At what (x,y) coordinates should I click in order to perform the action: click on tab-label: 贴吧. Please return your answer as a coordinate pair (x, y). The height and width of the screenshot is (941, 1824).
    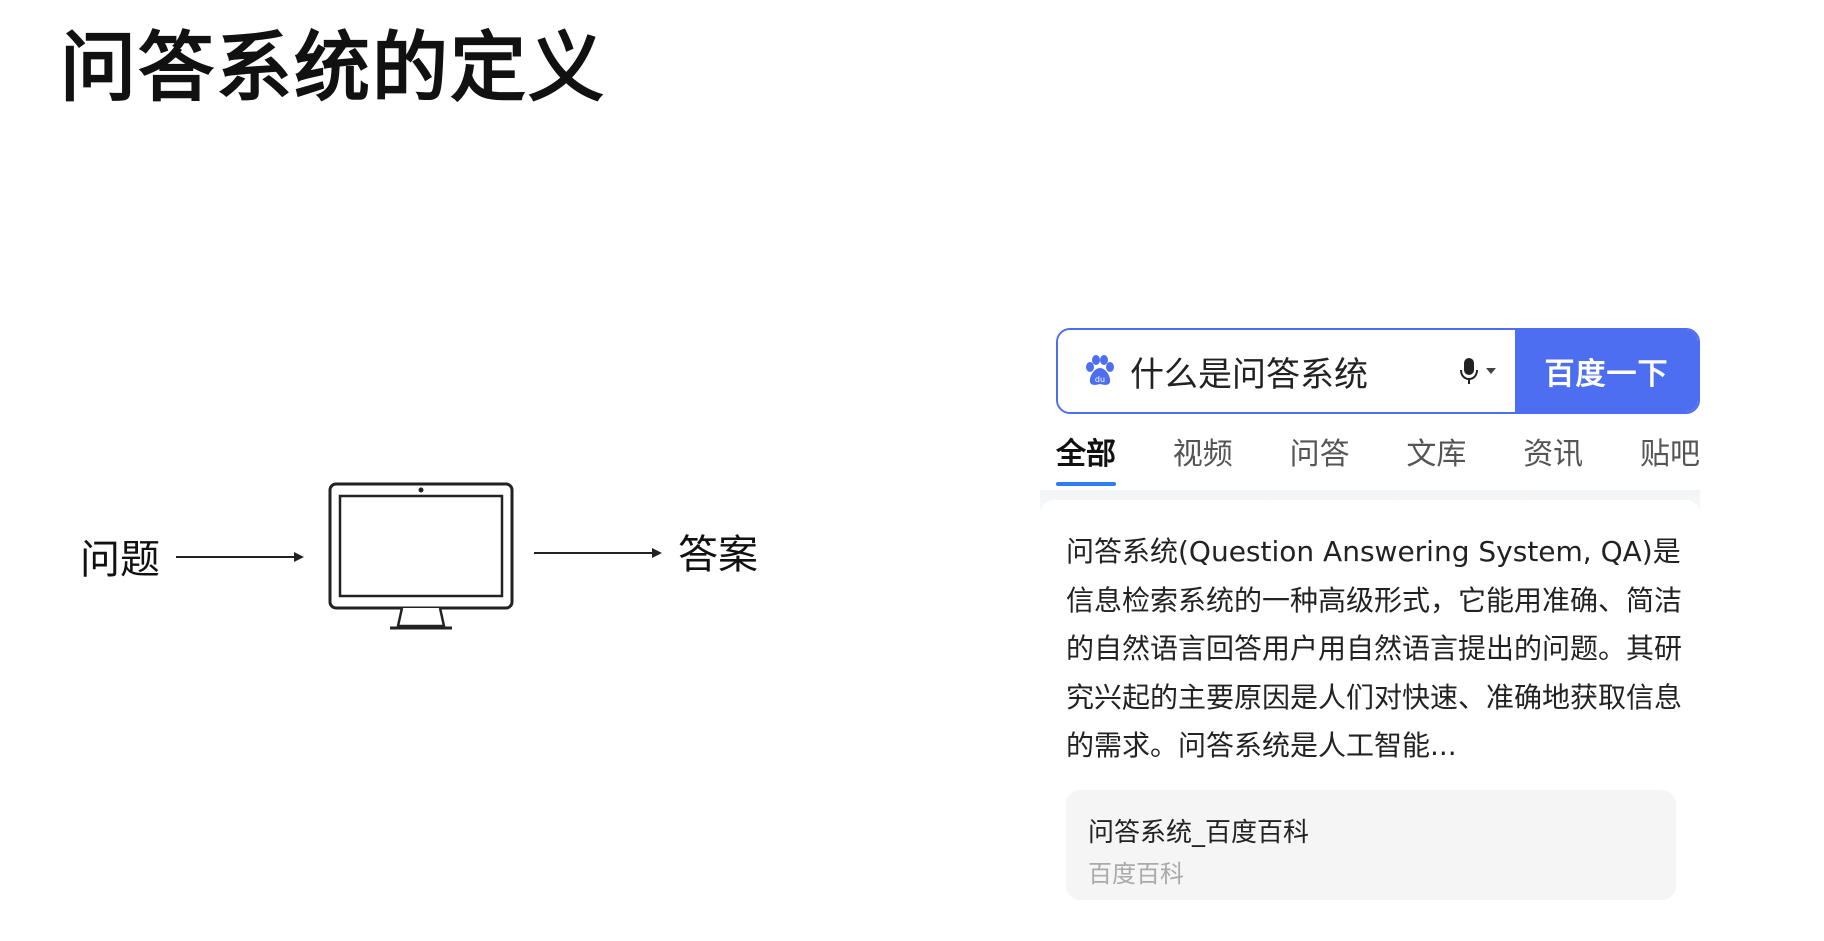
    Looking at the image, I should click on (1669, 454).